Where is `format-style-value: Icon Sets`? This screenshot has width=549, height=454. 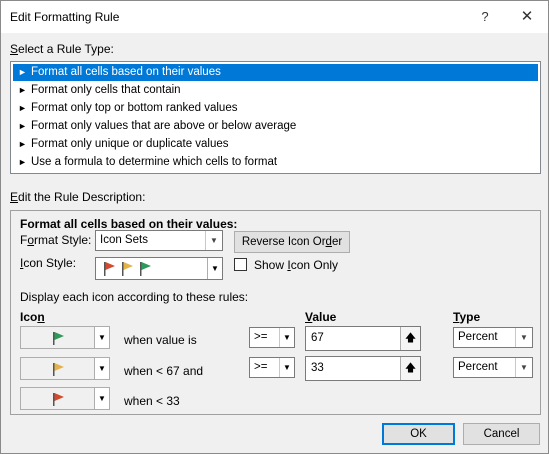 format-style-value: Icon Sets is located at coordinates (124, 240).